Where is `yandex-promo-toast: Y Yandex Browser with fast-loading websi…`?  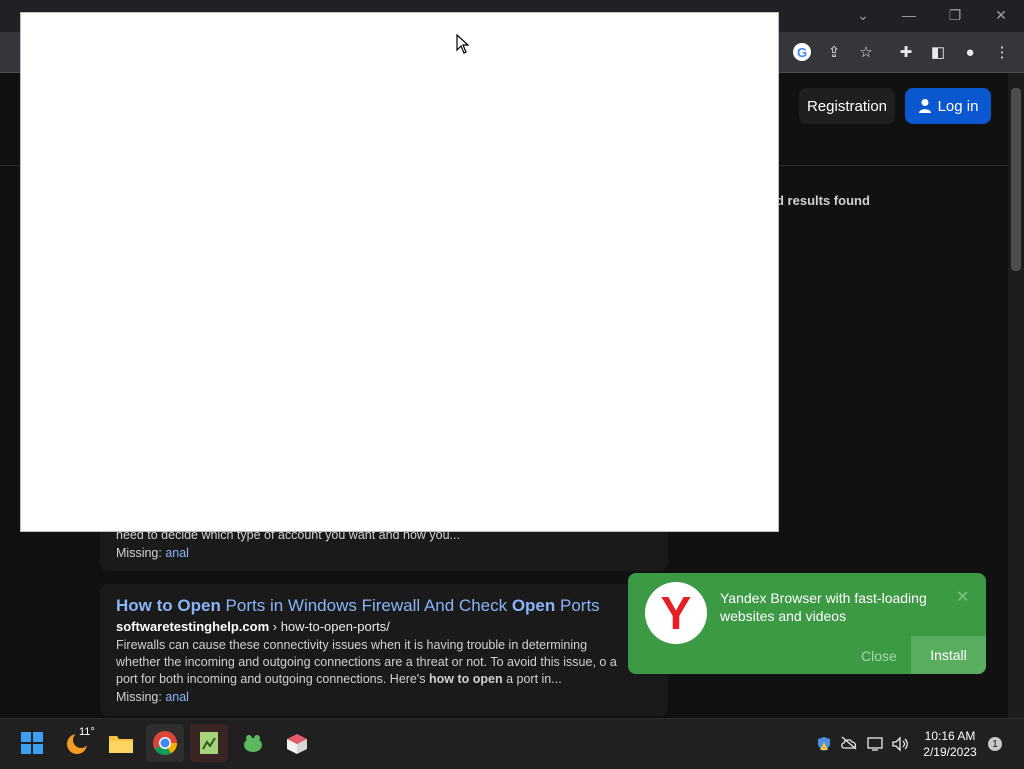 yandex-promo-toast: Y Yandex Browser with fast-loading websi… is located at coordinates (807, 623).